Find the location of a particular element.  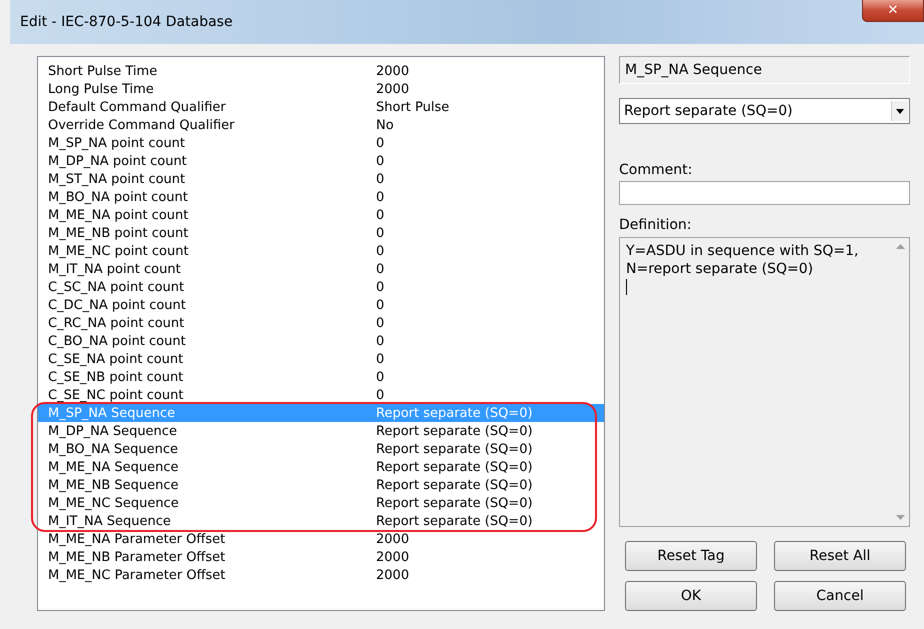

property-name: M_ME_NB Parameter Offset is located at coordinates (136, 557).